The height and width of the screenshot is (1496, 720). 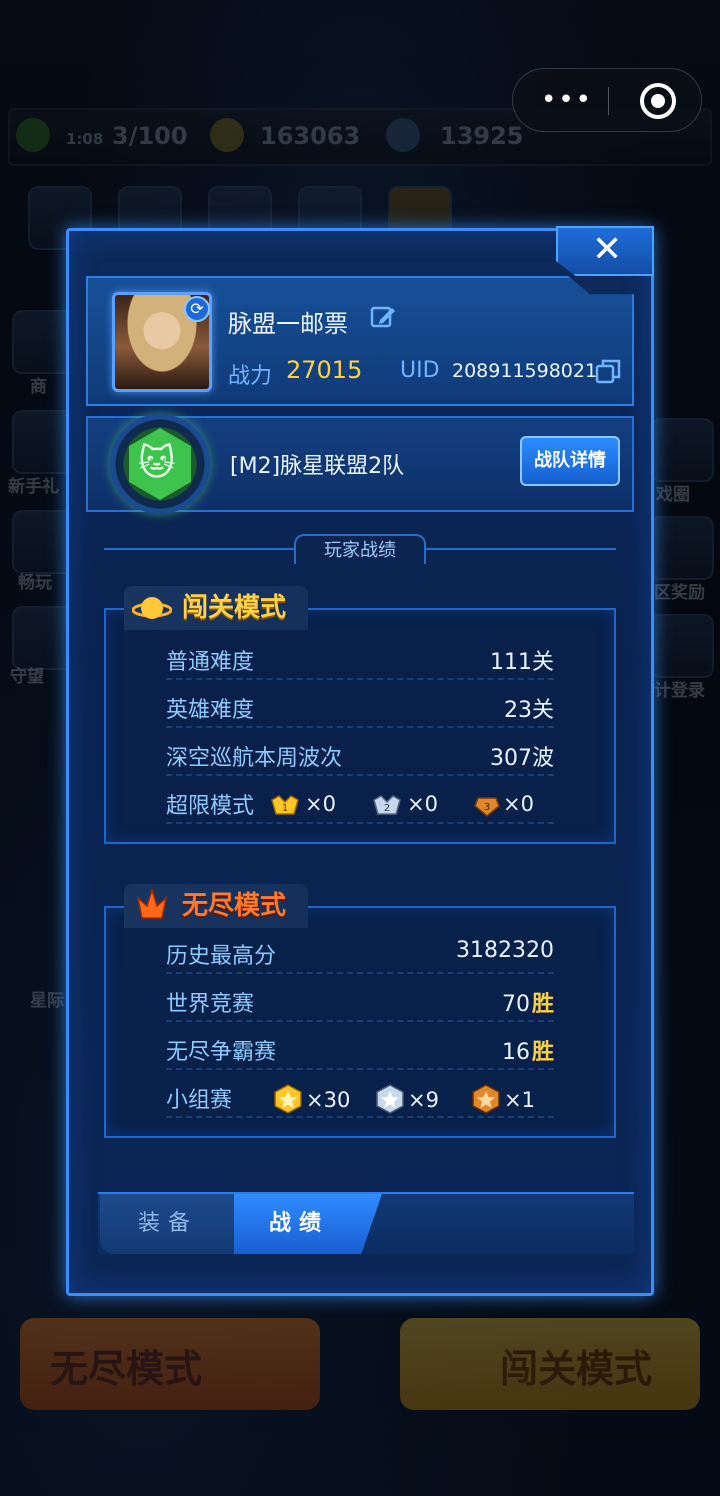 What do you see at coordinates (308, 1224) in the screenshot?
I see `tab-records: 战绩` at bounding box center [308, 1224].